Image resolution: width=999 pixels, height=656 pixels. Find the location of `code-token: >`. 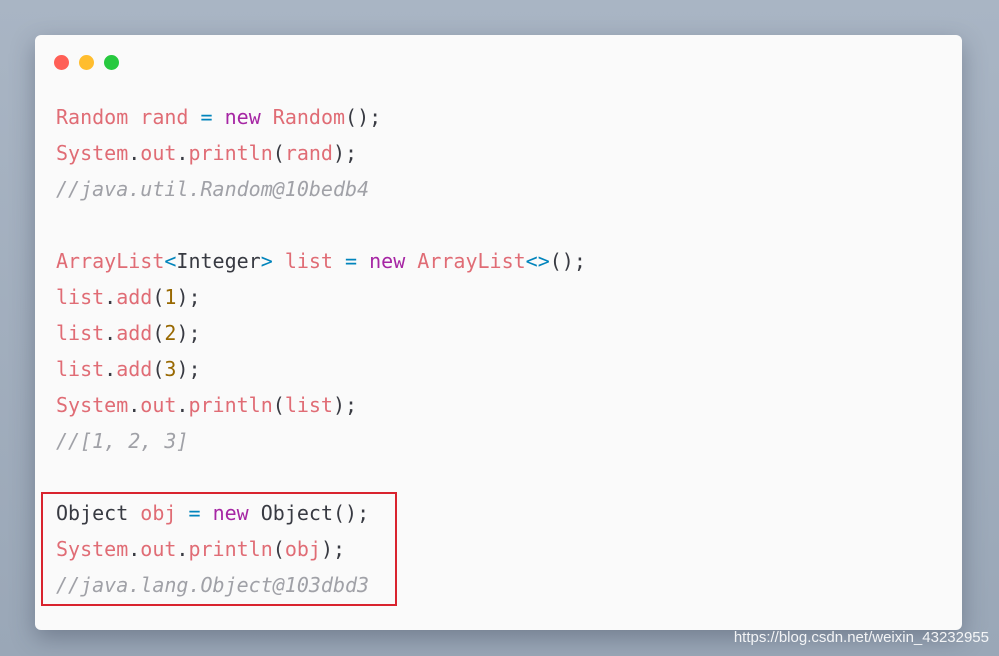

code-token: > is located at coordinates (266, 261).